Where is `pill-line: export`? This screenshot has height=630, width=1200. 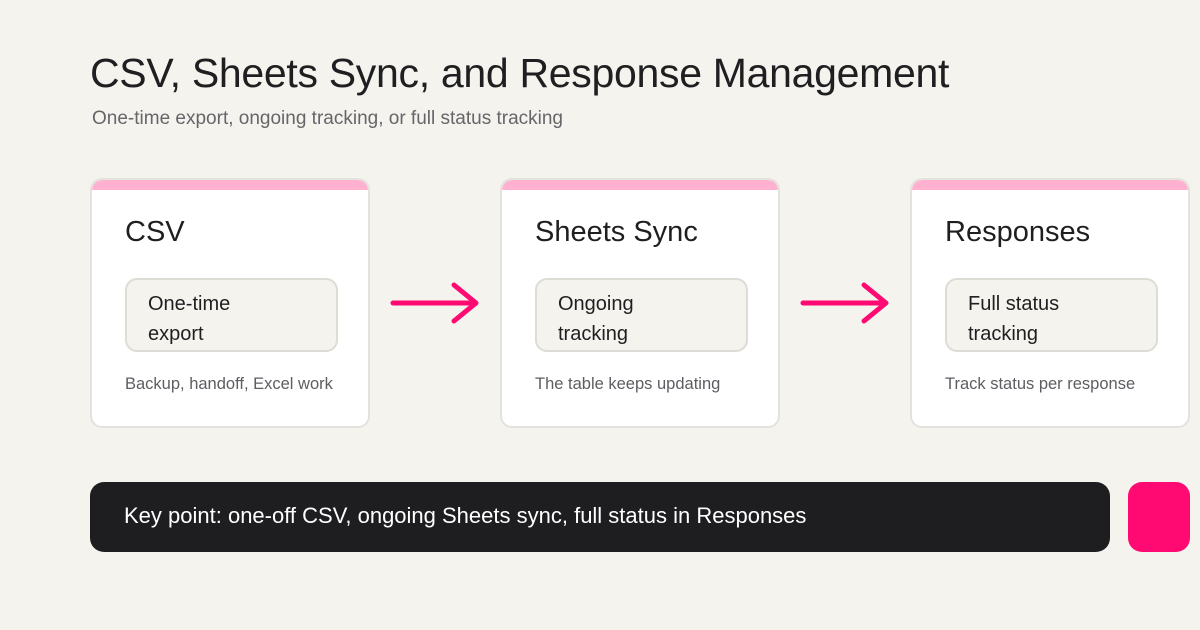 pill-line: export is located at coordinates (176, 334).